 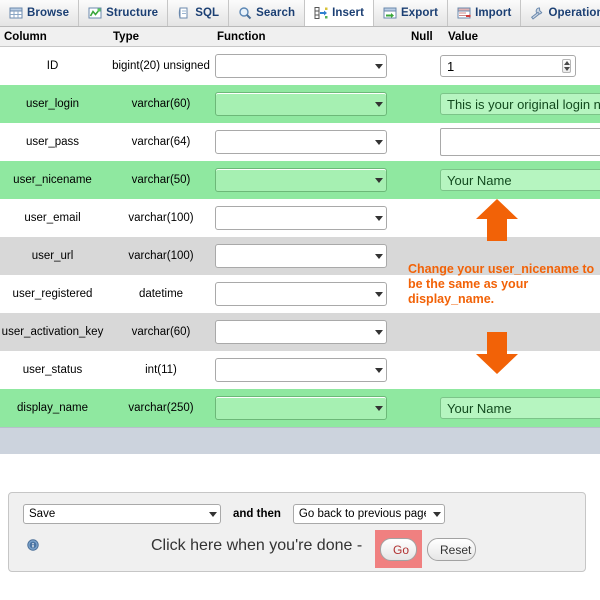 I want to click on tab-insert-label: Insert, so click(x=348, y=13).